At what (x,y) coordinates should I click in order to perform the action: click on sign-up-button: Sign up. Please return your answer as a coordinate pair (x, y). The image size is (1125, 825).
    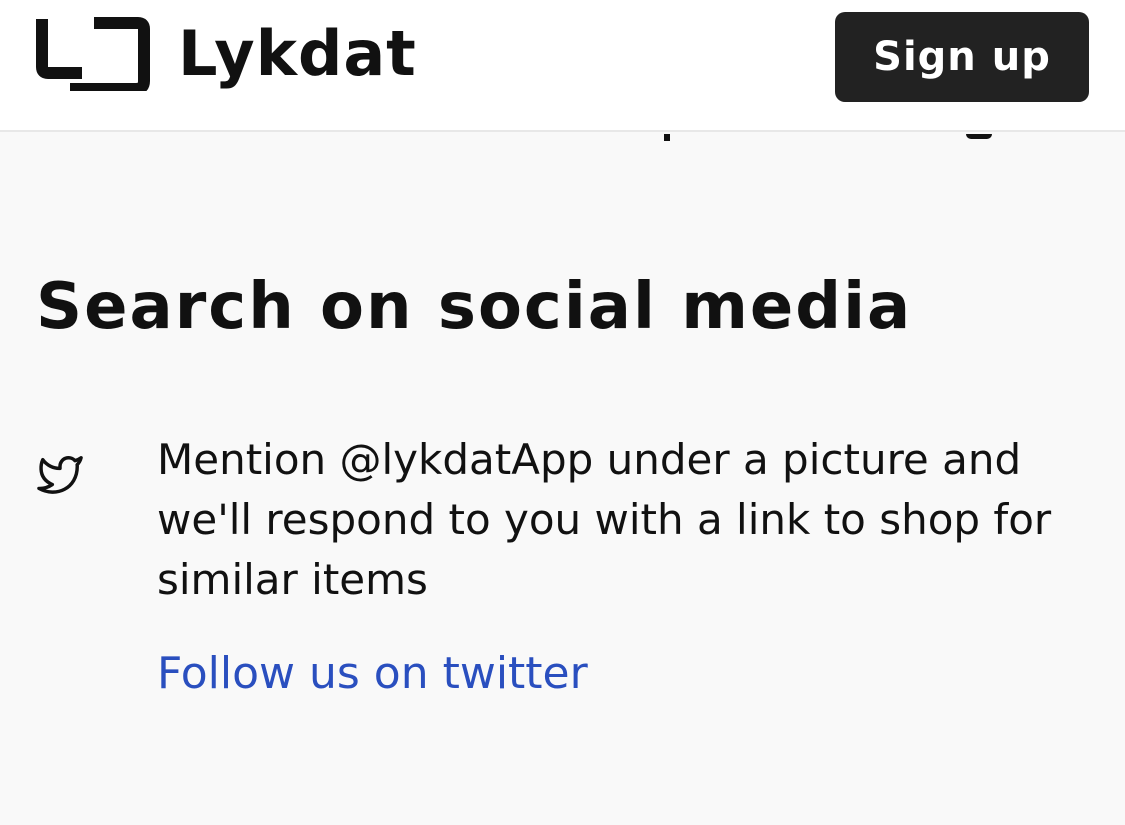
    Looking at the image, I should click on (962, 57).